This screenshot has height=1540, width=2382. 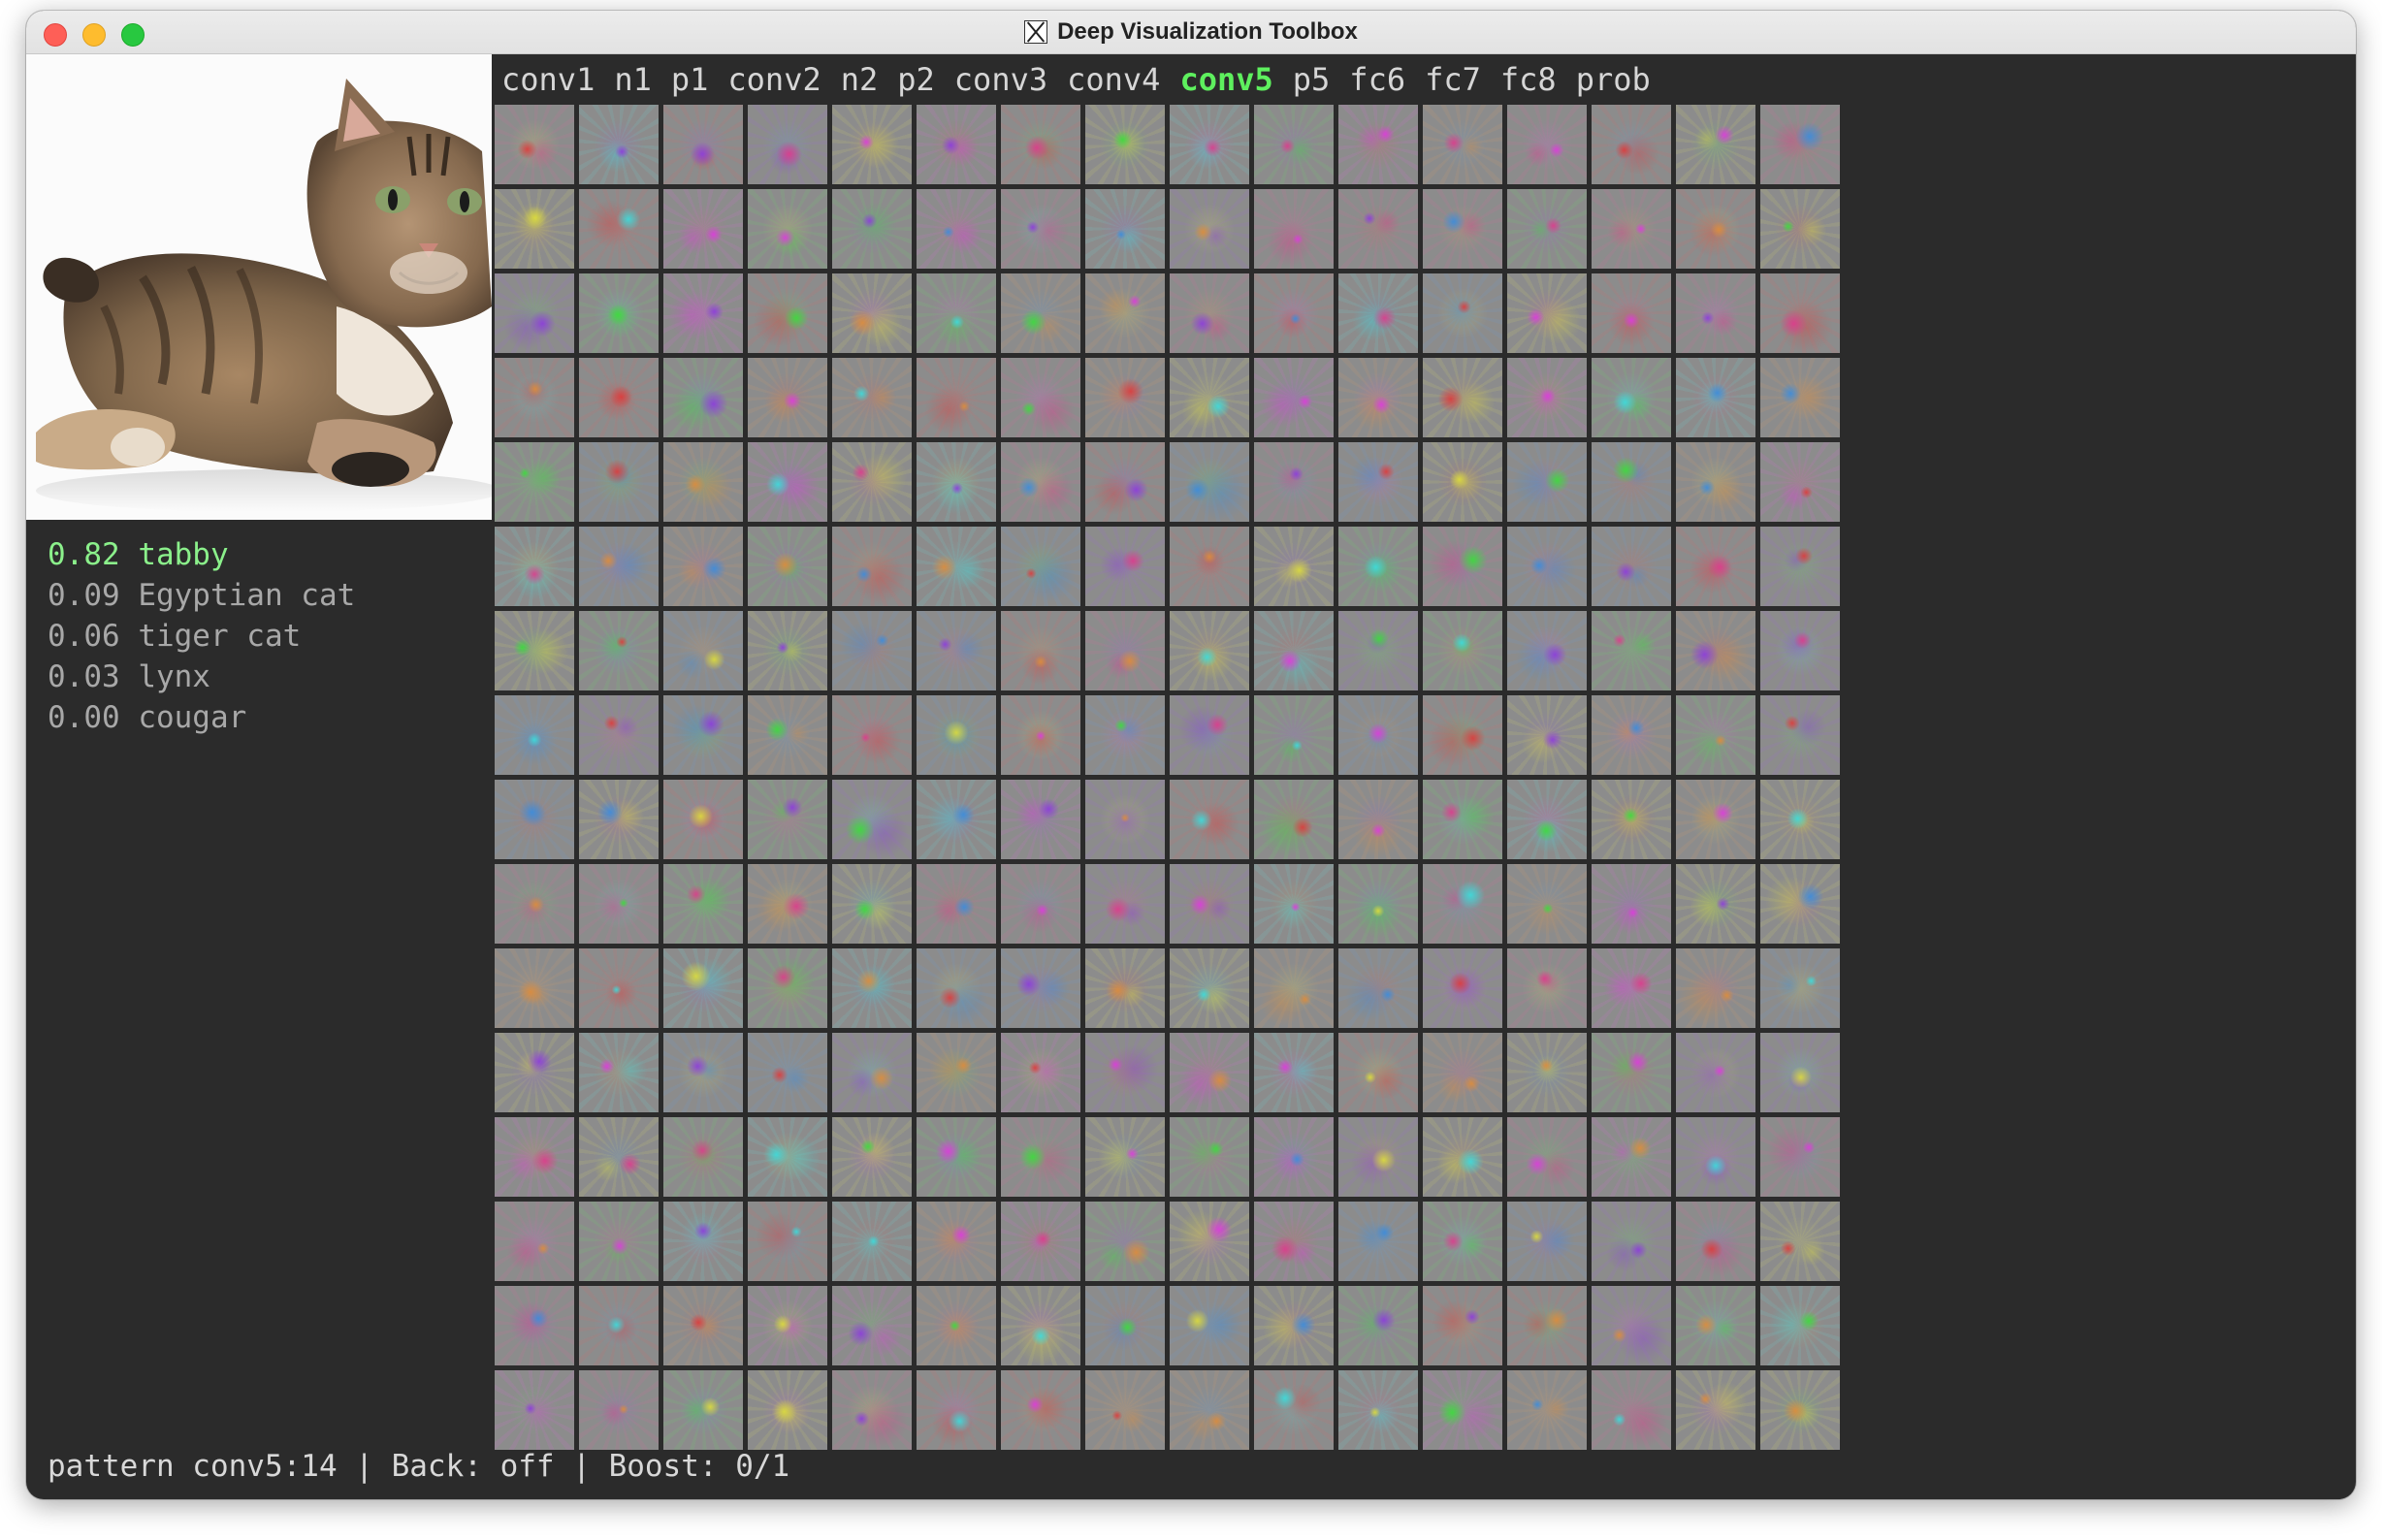 What do you see at coordinates (1613, 79) in the screenshot?
I see `layer-tab-prob: prob` at bounding box center [1613, 79].